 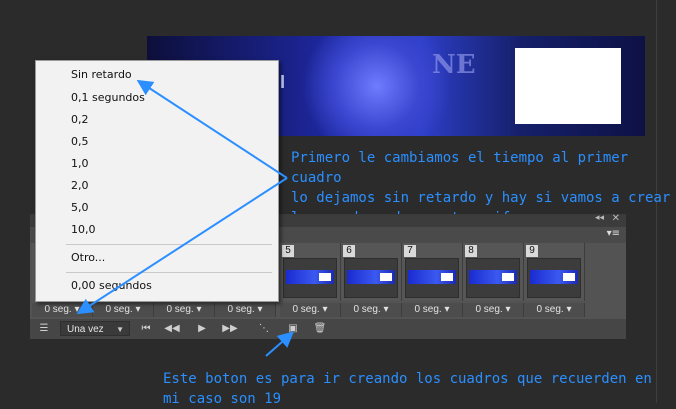 What do you see at coordinates (310, 310) in the screenshot?
I see `frame-delay-5: 0 seg. ▾` at bounding box center [310, 310].